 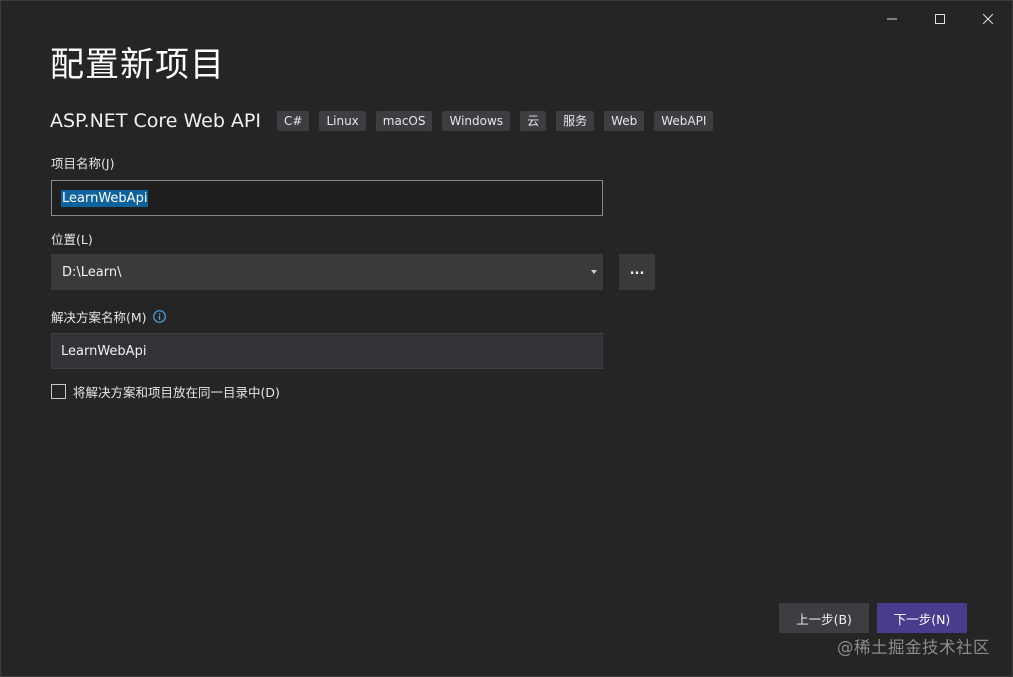 I want to click on project-name-value: LearnWebApi, so click(x=105, y=198).